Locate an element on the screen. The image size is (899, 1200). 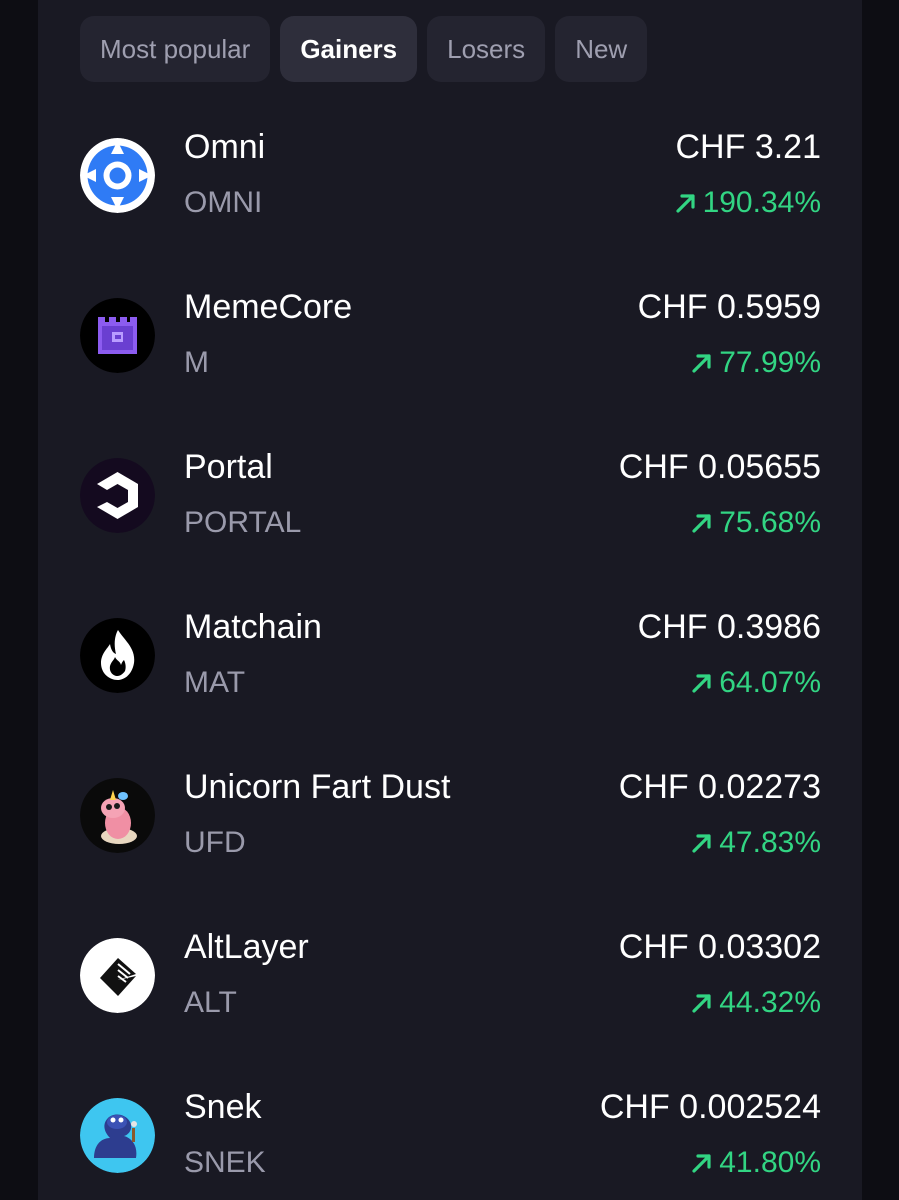
coin-name: Matchain is located at coordinates (253, 627).